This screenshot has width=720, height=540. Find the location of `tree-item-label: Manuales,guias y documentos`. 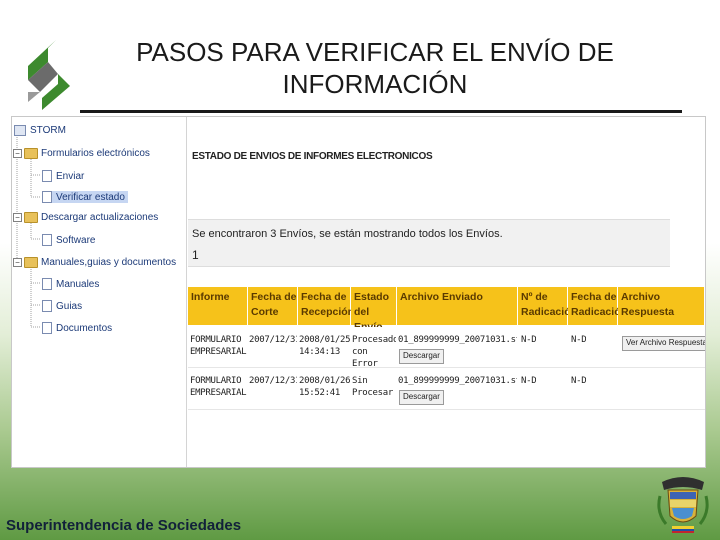

tree-item-label: Manuales,guias y documentos is located at coordinates (109, 262).